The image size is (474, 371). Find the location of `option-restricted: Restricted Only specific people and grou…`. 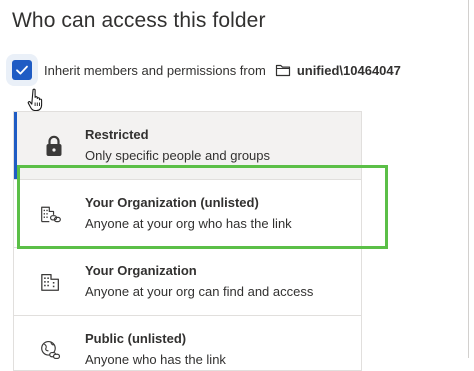

option-restricted: Restricted Only specific people and grou… is located at coordinates (187, 145).